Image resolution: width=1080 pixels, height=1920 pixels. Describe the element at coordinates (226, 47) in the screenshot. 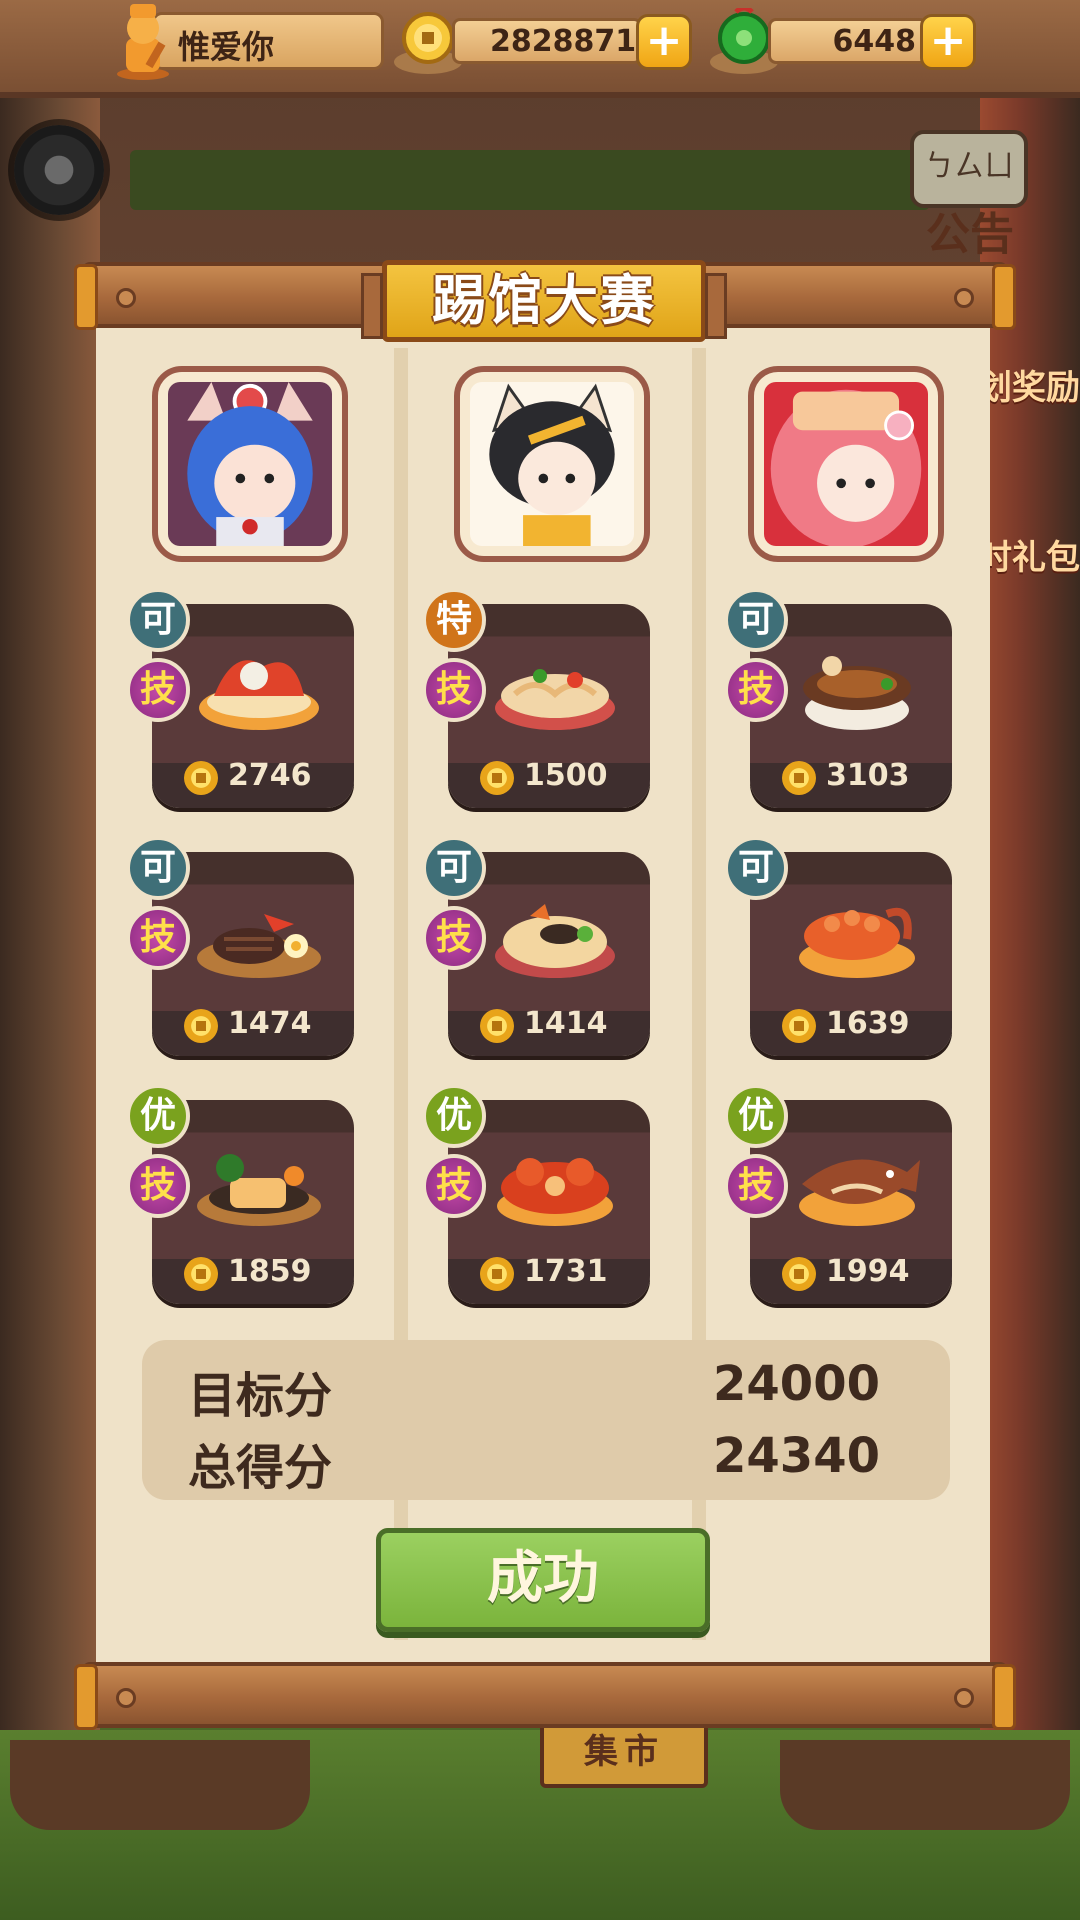

I see `player-name: 惟爱你` at that location.